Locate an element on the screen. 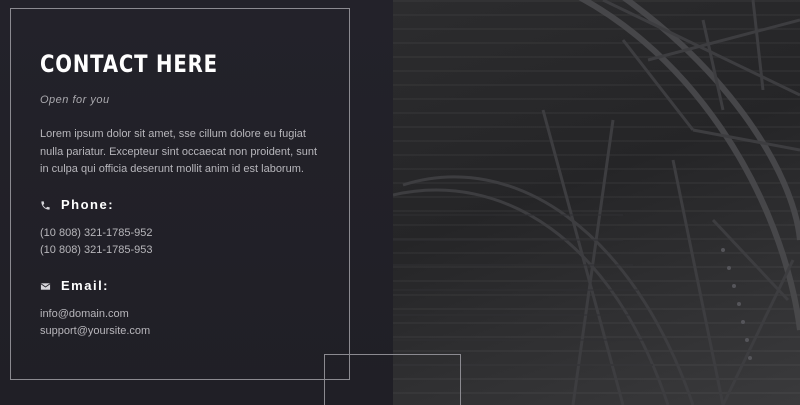 The height and width of the screenshot is (405, 800). phone-icon is located at coordinates (45, 204).